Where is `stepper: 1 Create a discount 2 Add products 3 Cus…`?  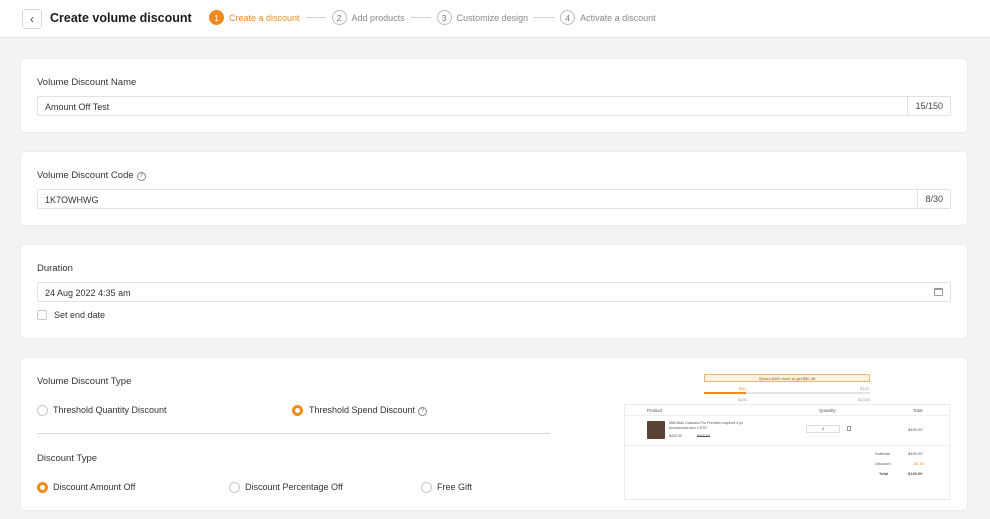
stepper: 1 Create a discount 2 Add products 3 Cus… is located at coordinates (432, 17).